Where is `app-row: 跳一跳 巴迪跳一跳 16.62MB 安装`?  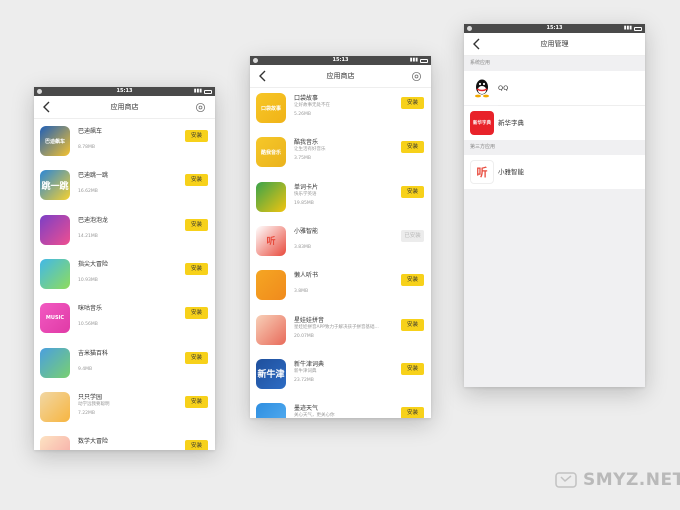 app-row: 跳一跳 巴迪跳一跳 16.62MB 安装 is located at coordinates (124, 186).